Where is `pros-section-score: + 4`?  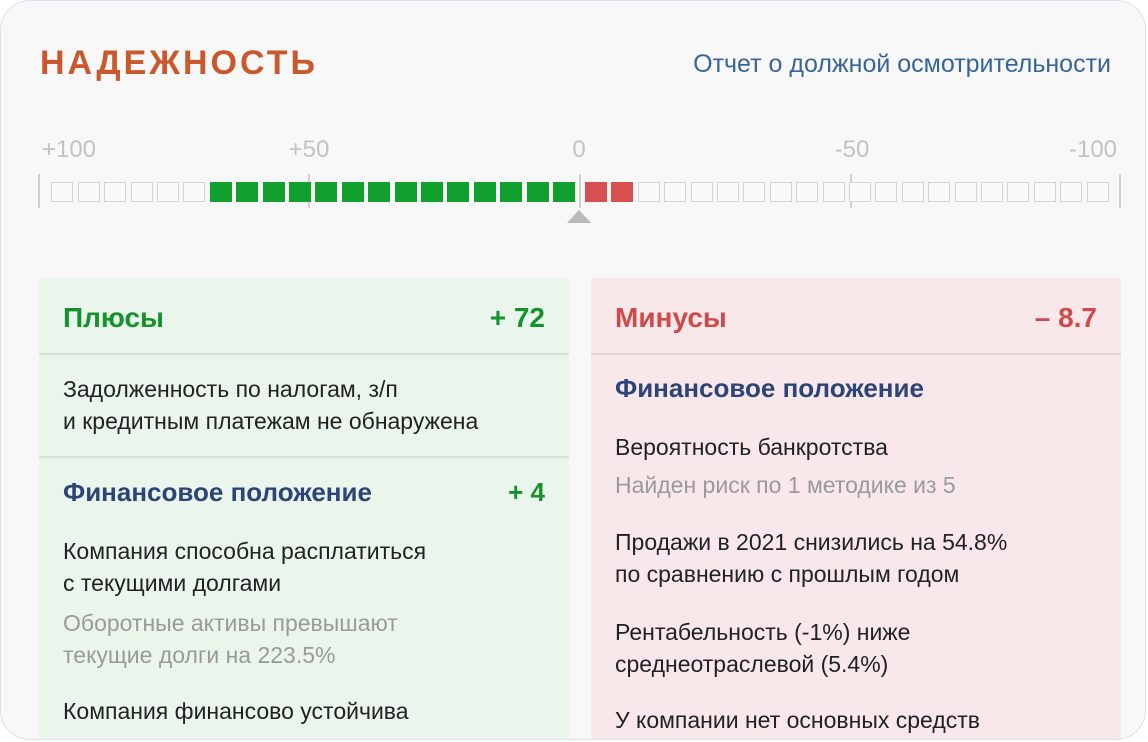 pros-section-score: + 4 is located at coordinates (526, 492).